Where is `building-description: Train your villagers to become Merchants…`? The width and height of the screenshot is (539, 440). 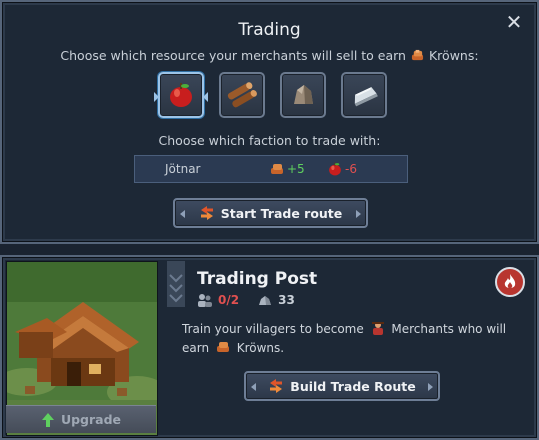 building-description: Train your villagers to become Merchants… is located at coordinates (354, 339).